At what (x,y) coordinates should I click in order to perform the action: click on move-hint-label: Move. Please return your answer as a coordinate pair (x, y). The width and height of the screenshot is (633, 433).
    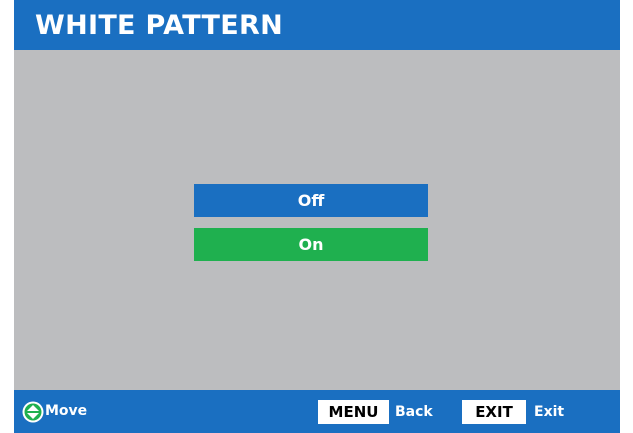
    Looking at the image, I should click on (66, 411).